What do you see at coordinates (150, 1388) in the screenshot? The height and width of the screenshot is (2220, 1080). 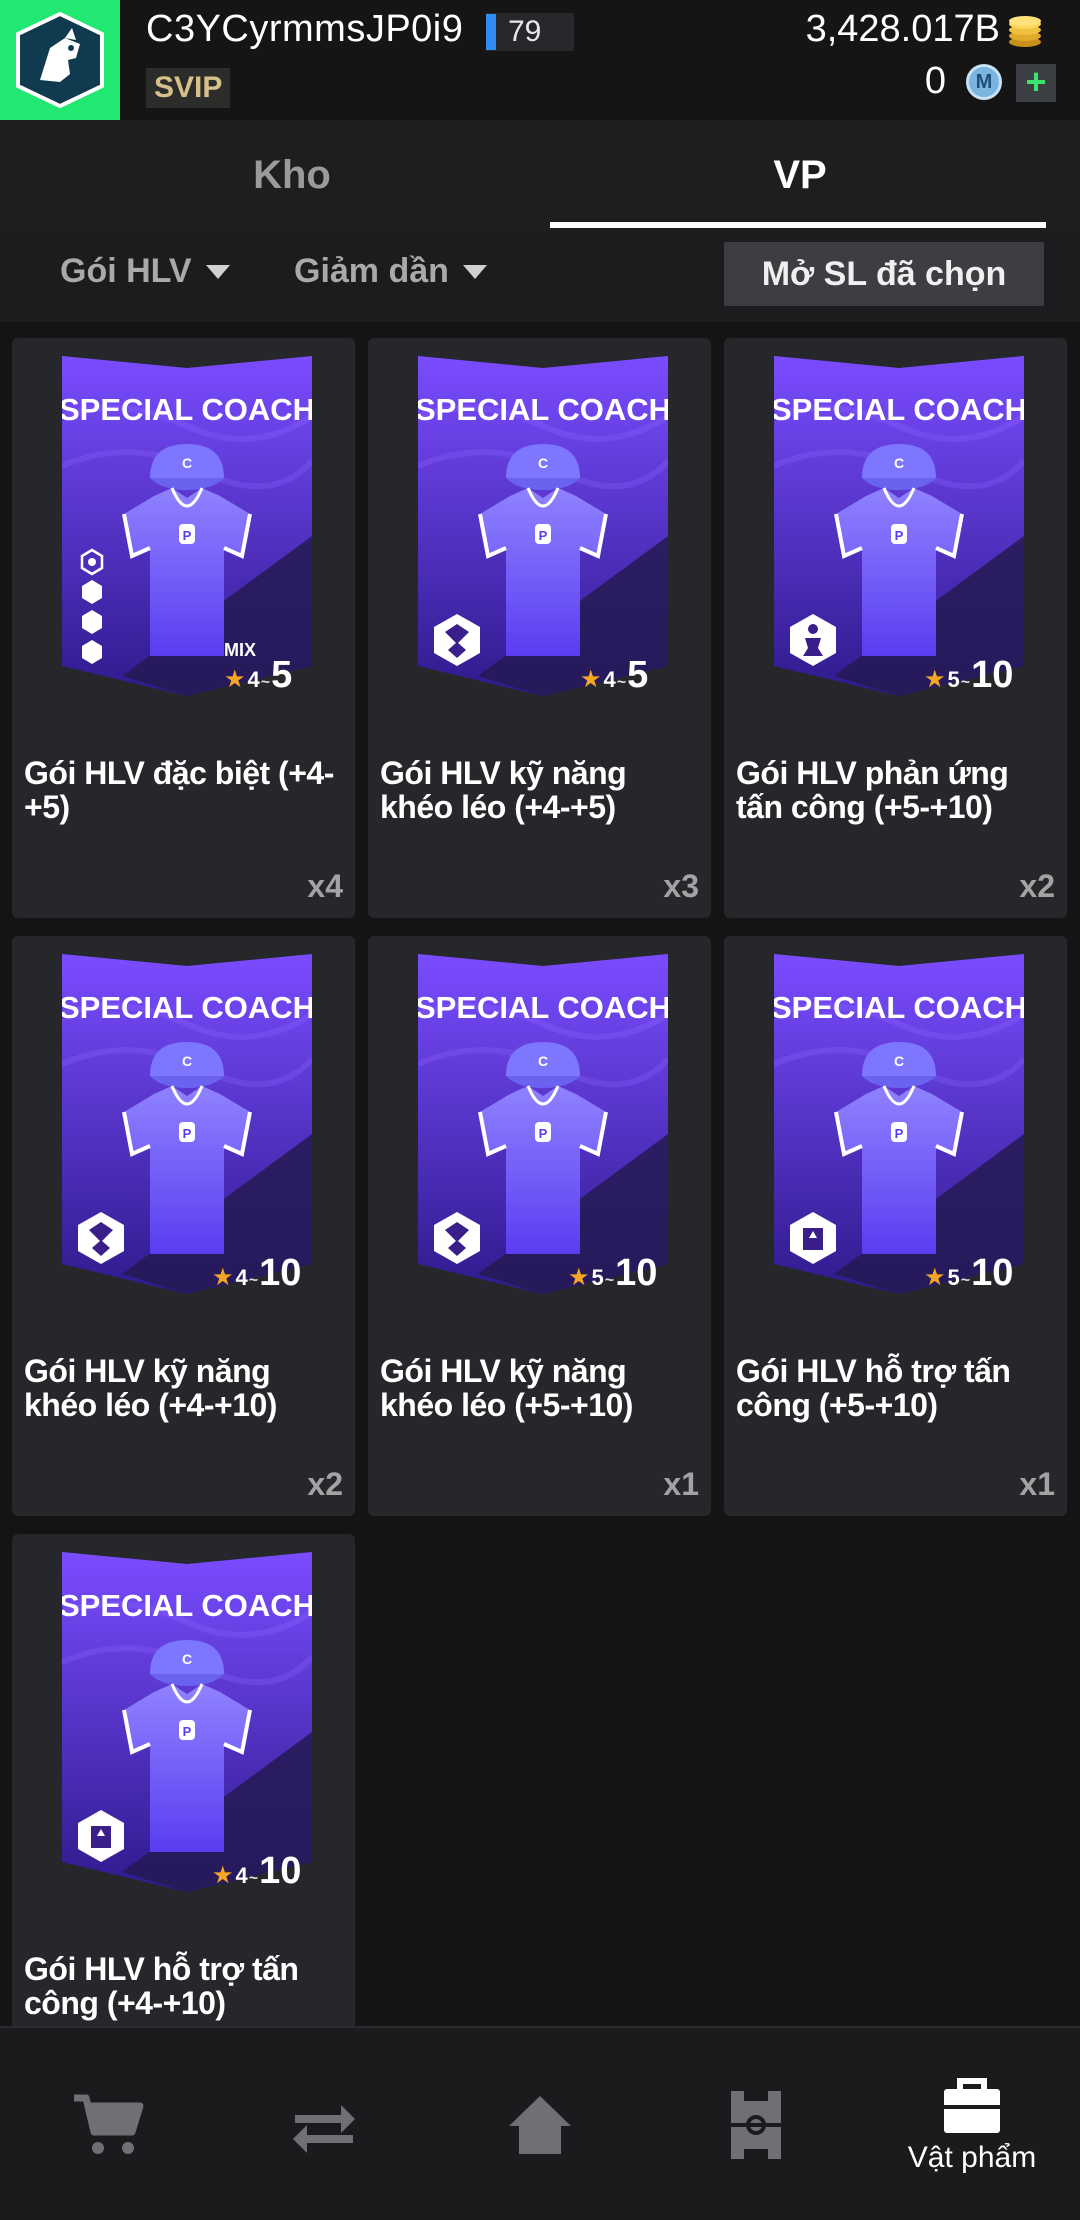 I see `pack-name: Gói HLV kỹ năng khéo léo (+4-+10)` at bounding box center [150, 1388].